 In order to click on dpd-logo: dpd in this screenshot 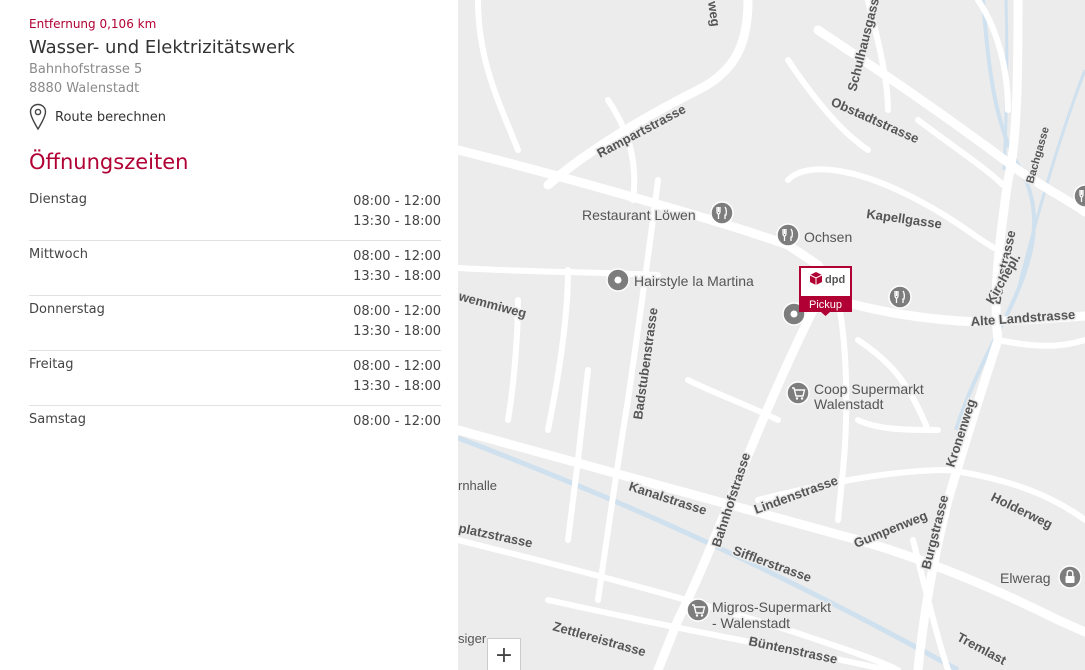, I will do `click(835, 280)`.